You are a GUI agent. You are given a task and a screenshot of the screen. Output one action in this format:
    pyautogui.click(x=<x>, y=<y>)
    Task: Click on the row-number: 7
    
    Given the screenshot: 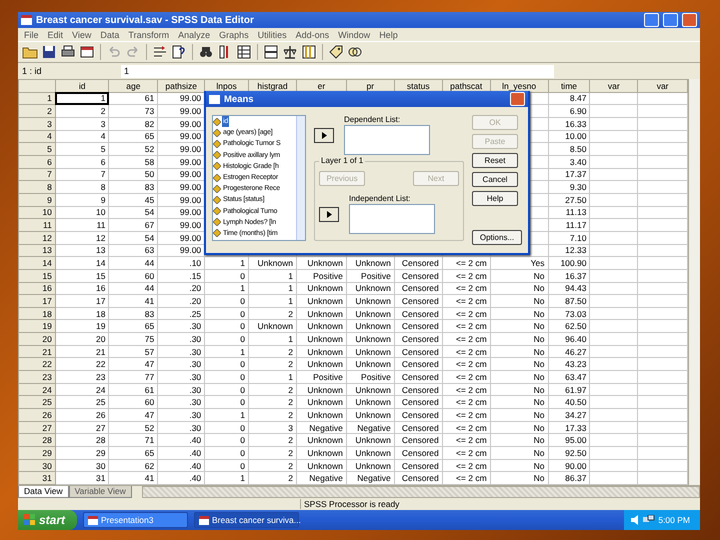 What is the action you would take?
    pyautogui.click(x=37, y=174)
    